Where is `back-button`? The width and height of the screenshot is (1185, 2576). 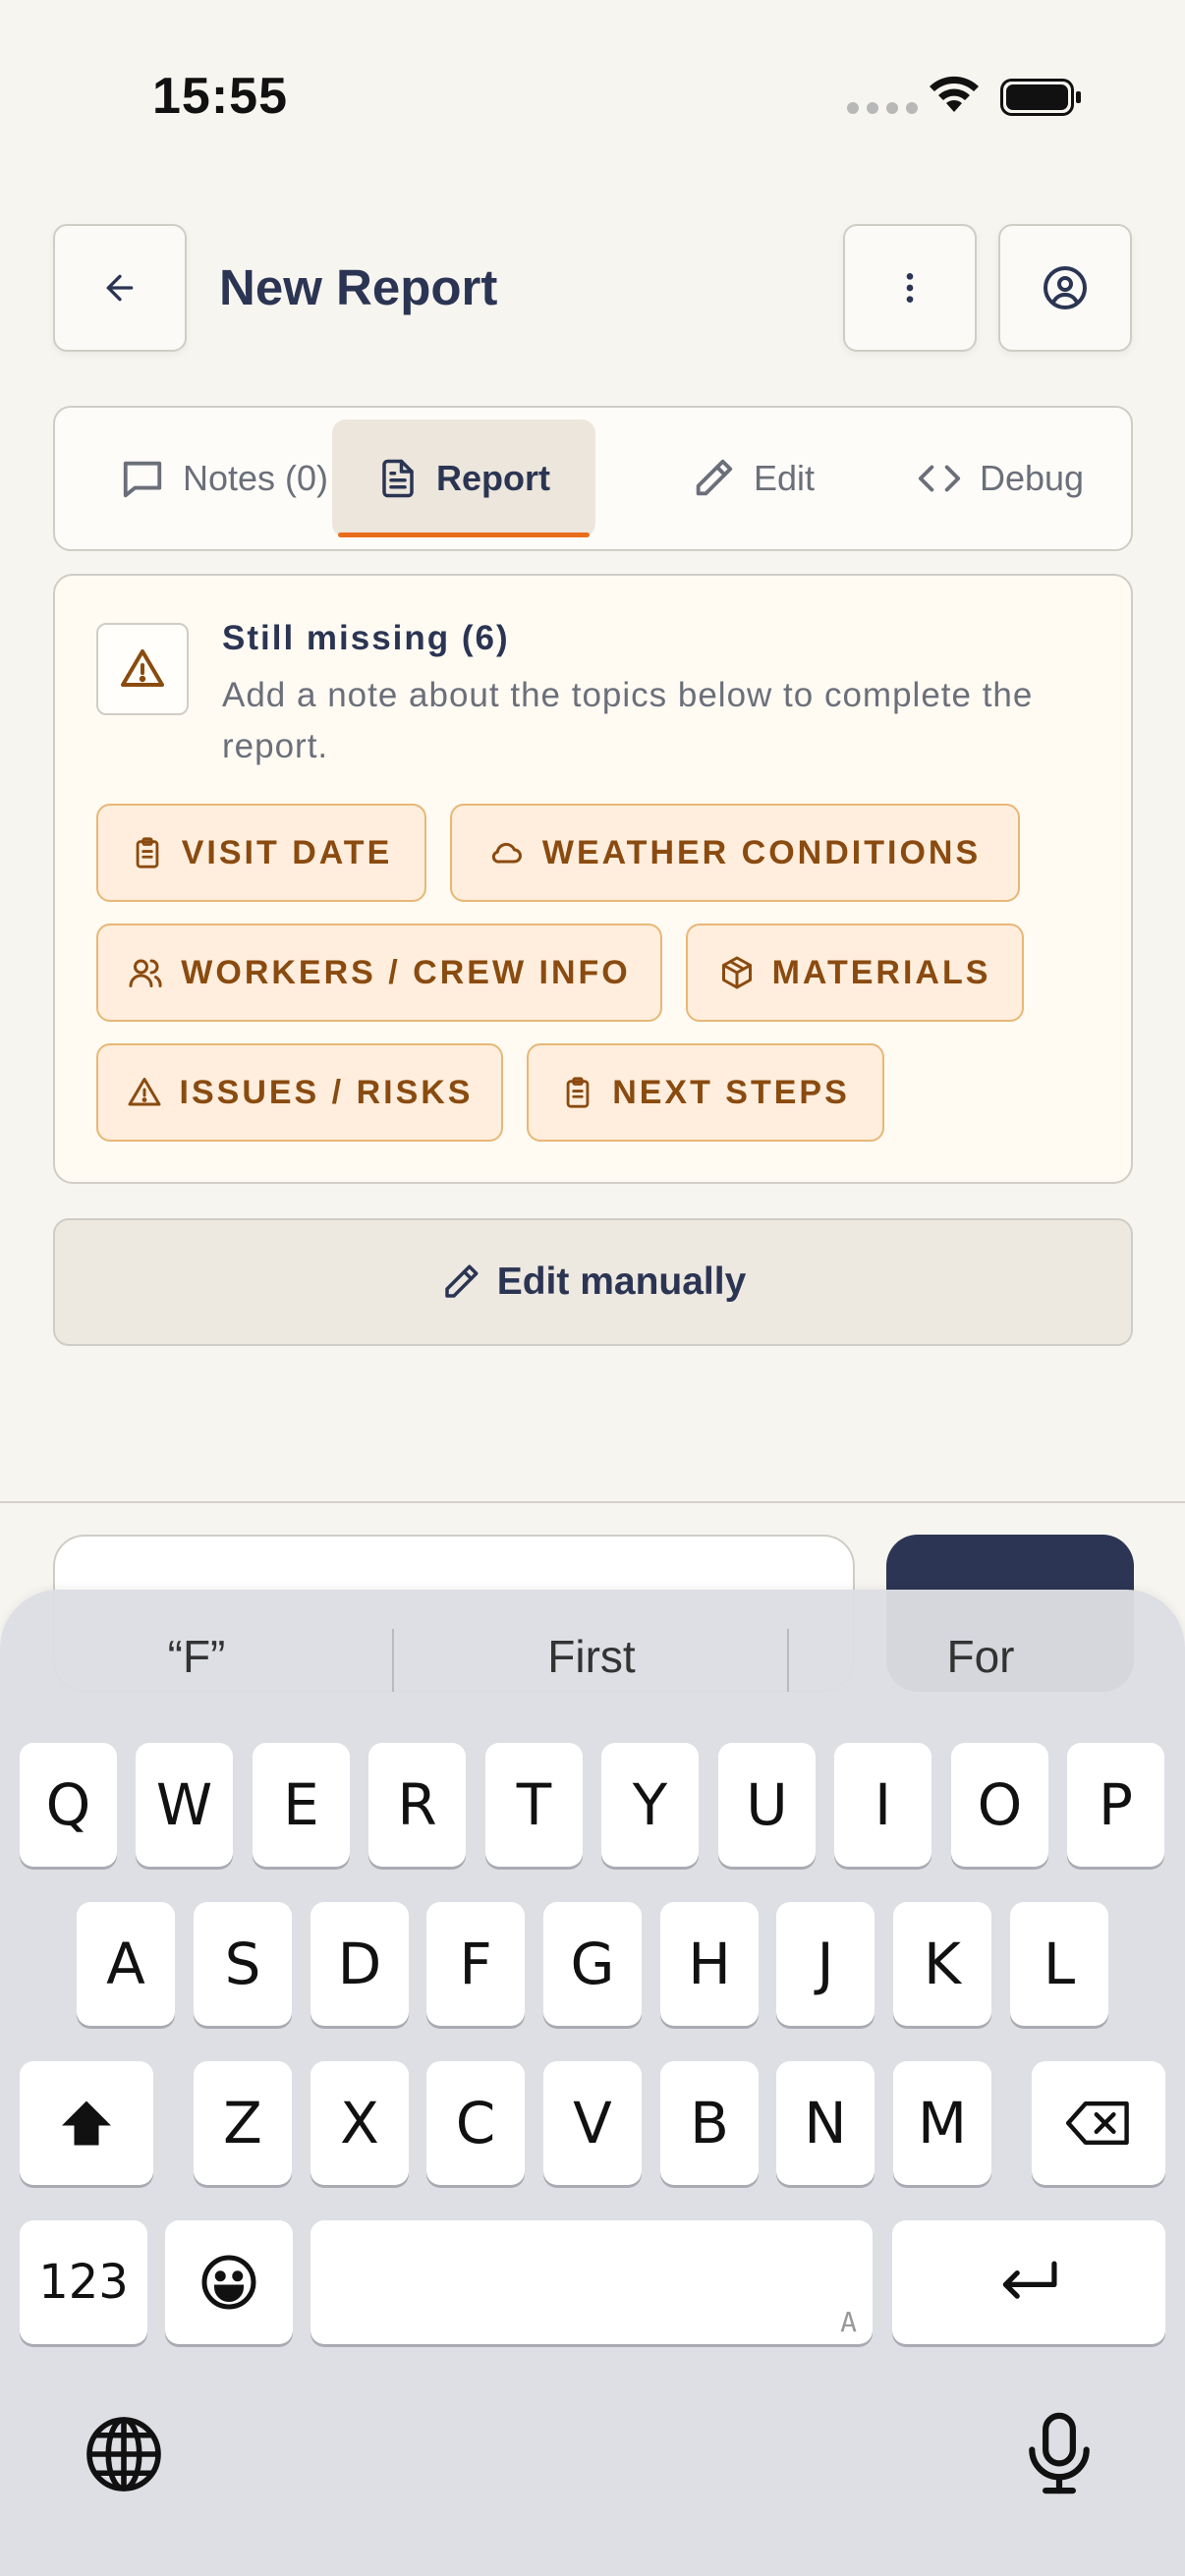
back-button is located at coordinates (120, 288).